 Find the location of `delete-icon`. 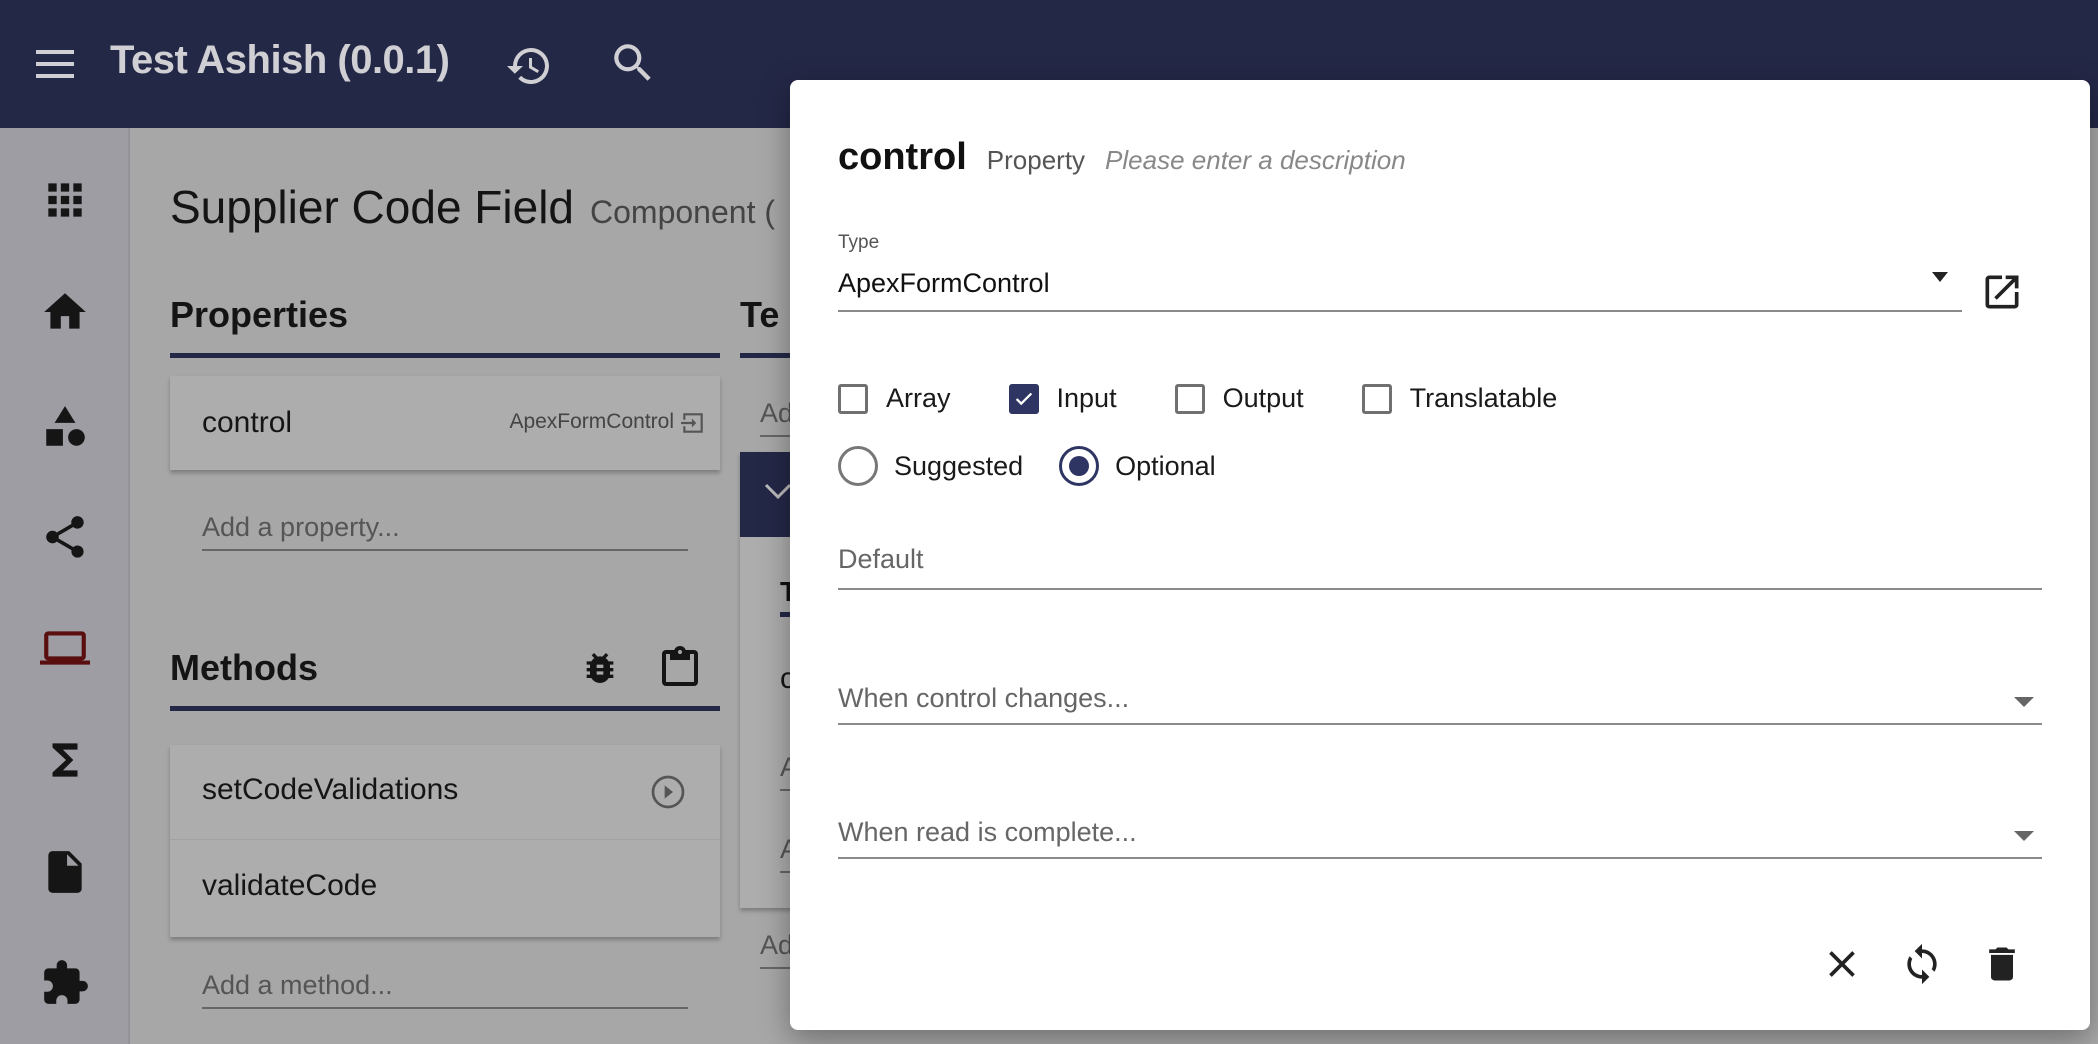

delete-icon is located at coordinates (2002, 964).